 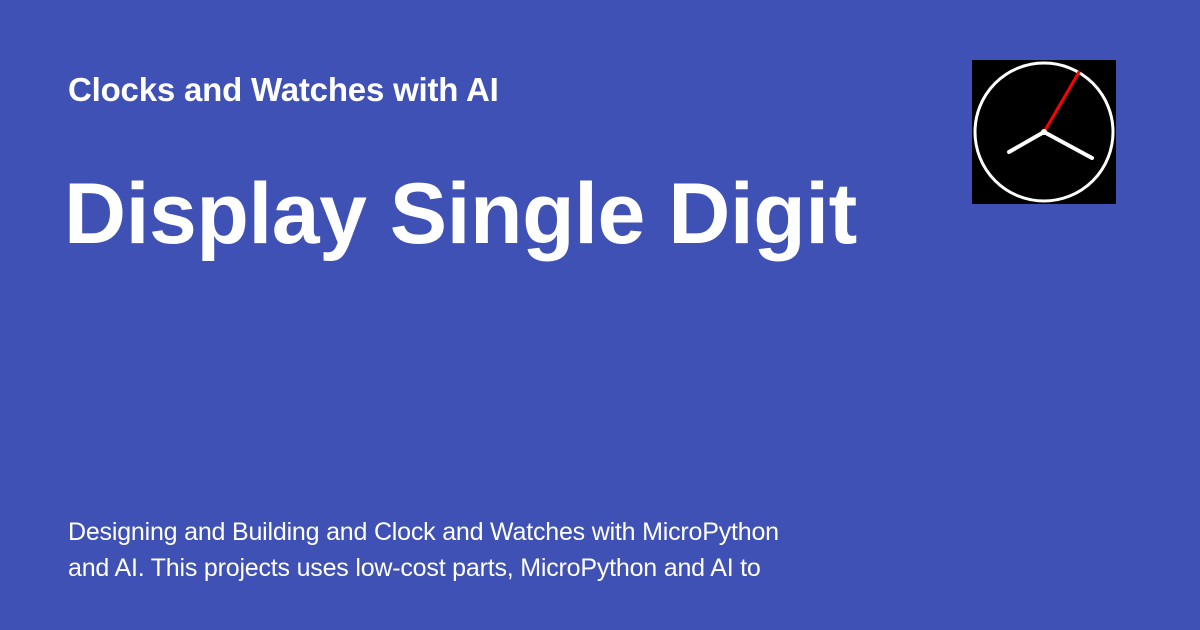 I want to click on clock-second-hand, so click(x=1061, y=102).